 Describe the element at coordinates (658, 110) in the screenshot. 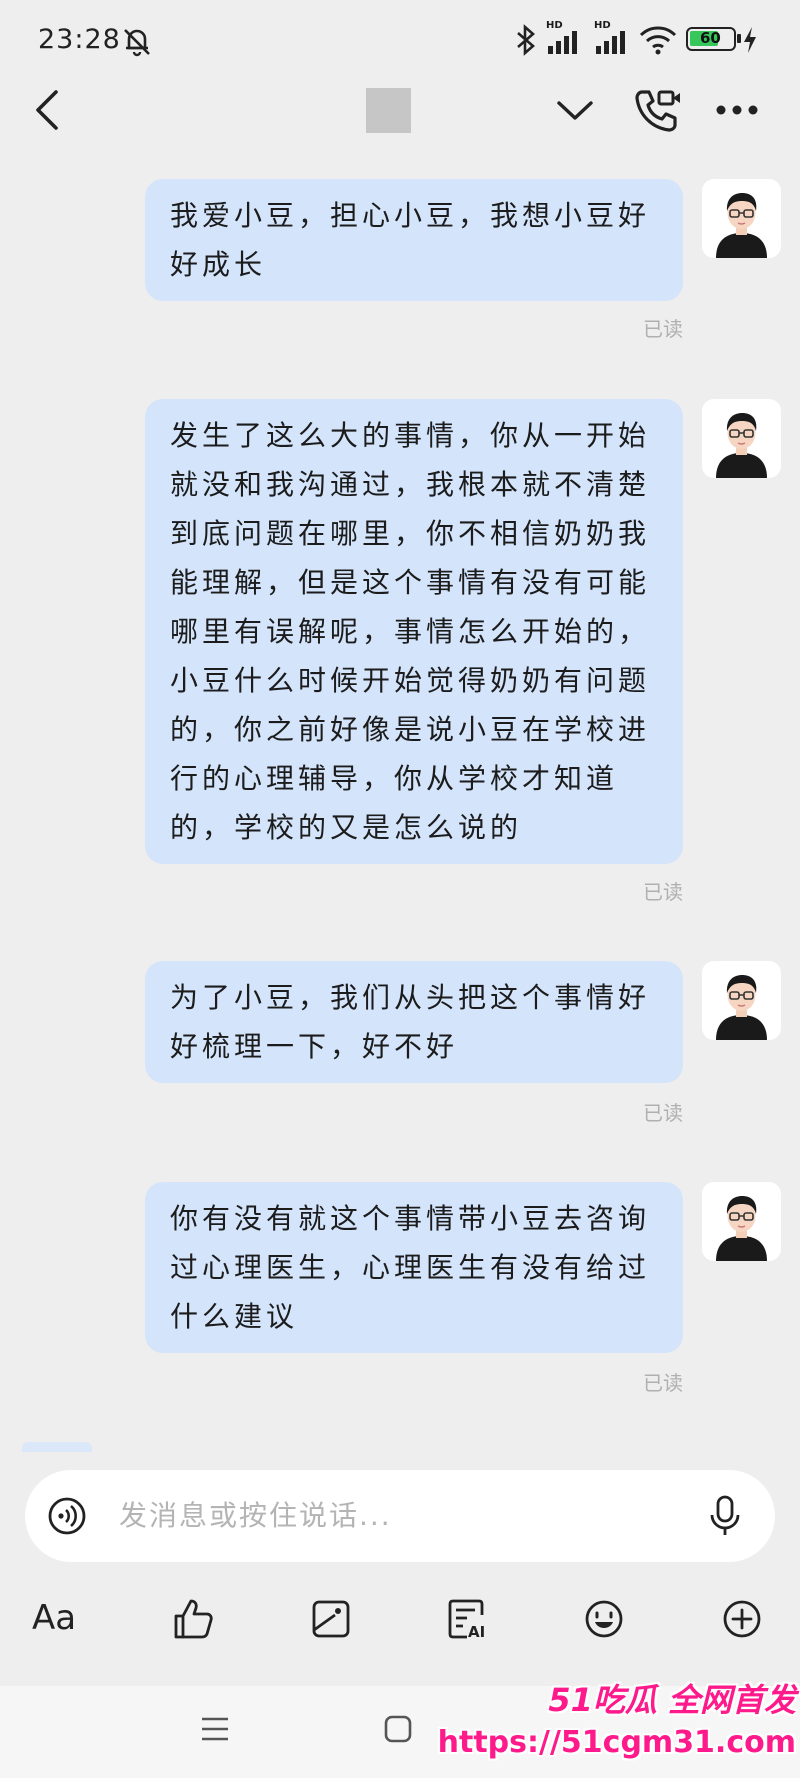

I see `video-call-icon` at that location.